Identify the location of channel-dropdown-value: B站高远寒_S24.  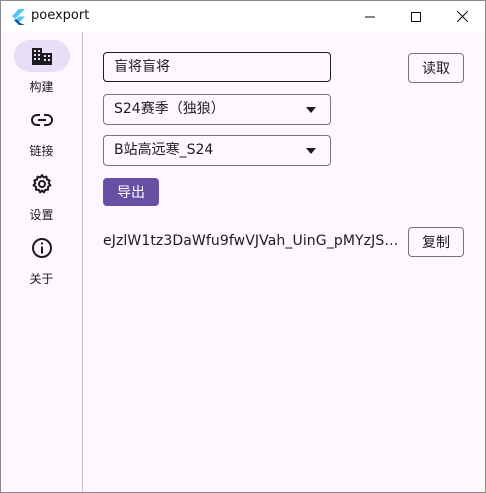
(164, 150).